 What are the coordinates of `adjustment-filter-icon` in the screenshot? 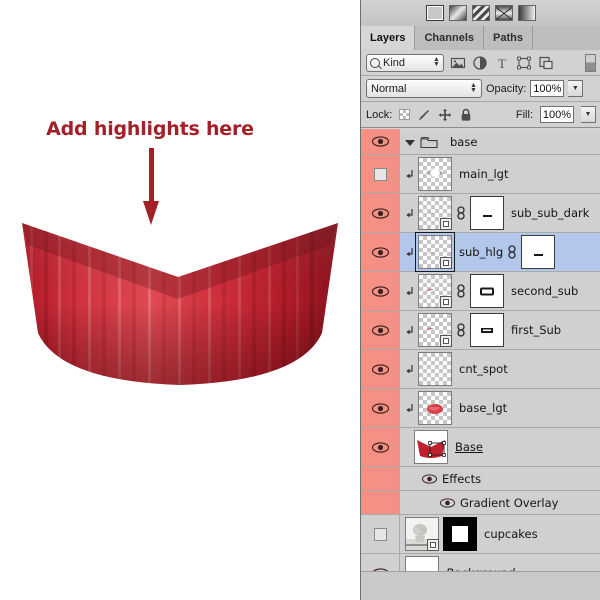 It's located at (480, 63).